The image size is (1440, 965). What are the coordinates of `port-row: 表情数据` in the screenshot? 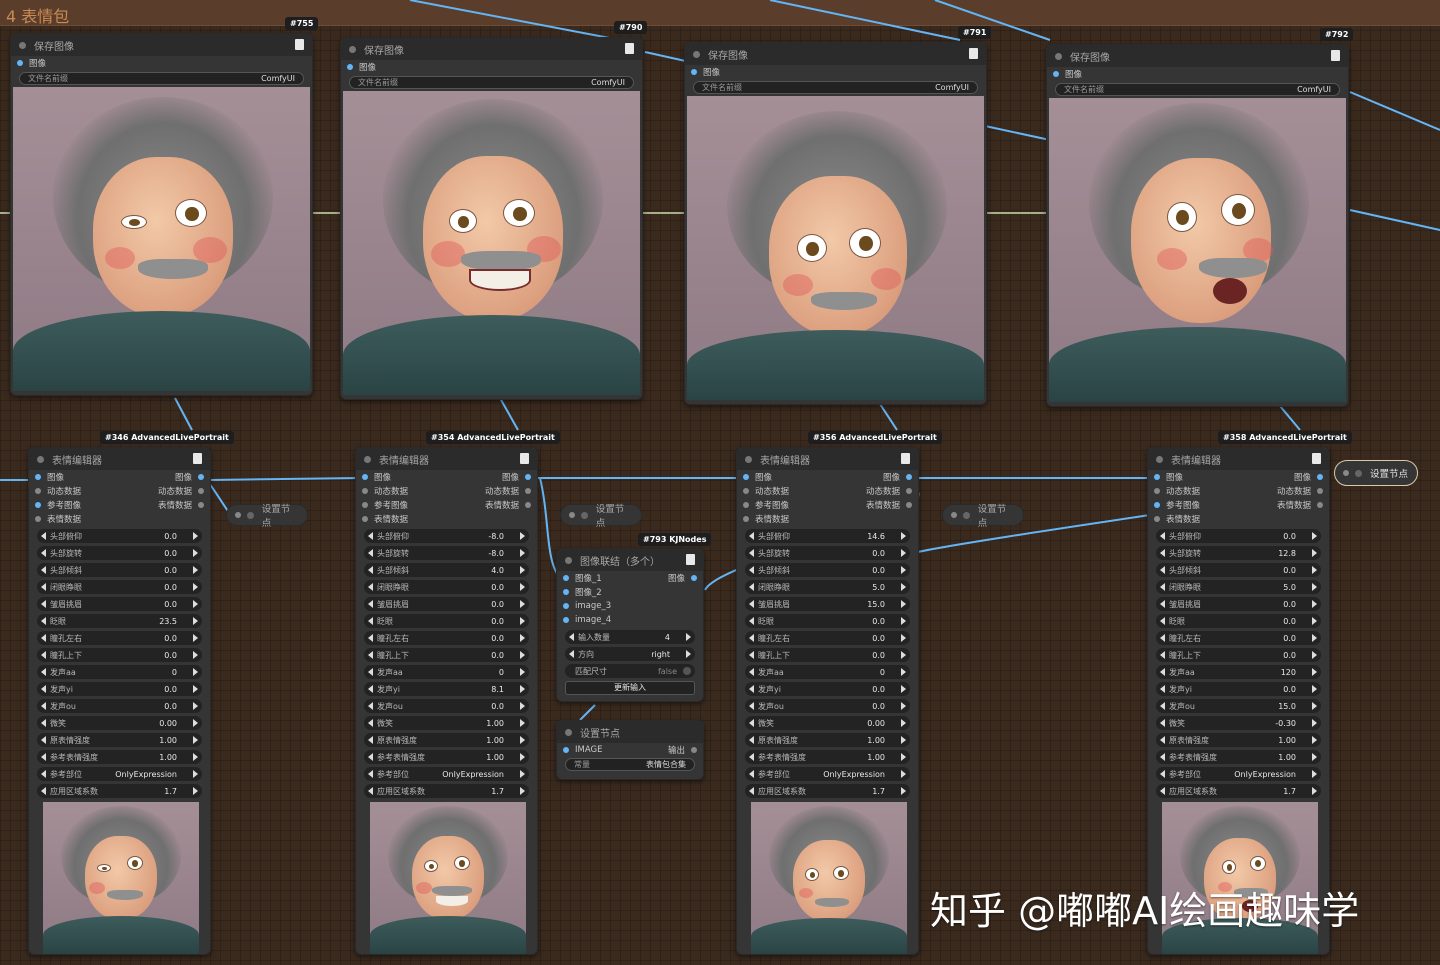 It's located at (446, 519).